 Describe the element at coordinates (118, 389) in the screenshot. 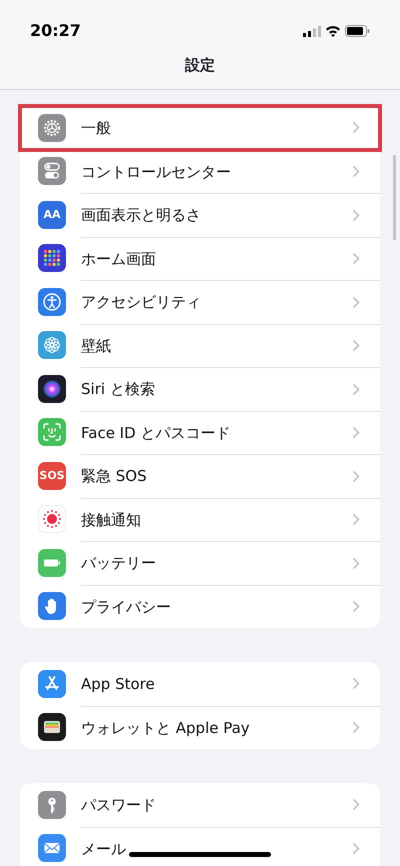

I see `row-label: Siri と検索` at that location.